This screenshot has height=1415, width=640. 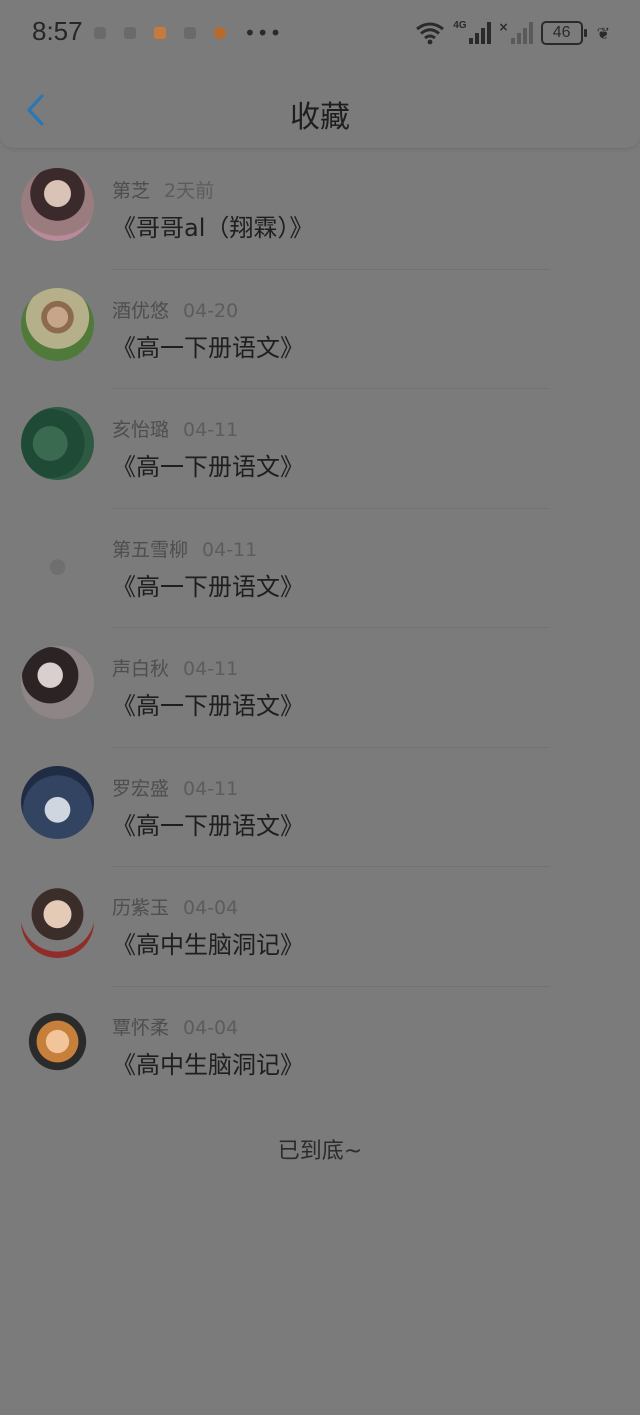 I want to click on list-item: 第五雪柳 04-11 《高一下册语文》, so click(x=320, y=568).